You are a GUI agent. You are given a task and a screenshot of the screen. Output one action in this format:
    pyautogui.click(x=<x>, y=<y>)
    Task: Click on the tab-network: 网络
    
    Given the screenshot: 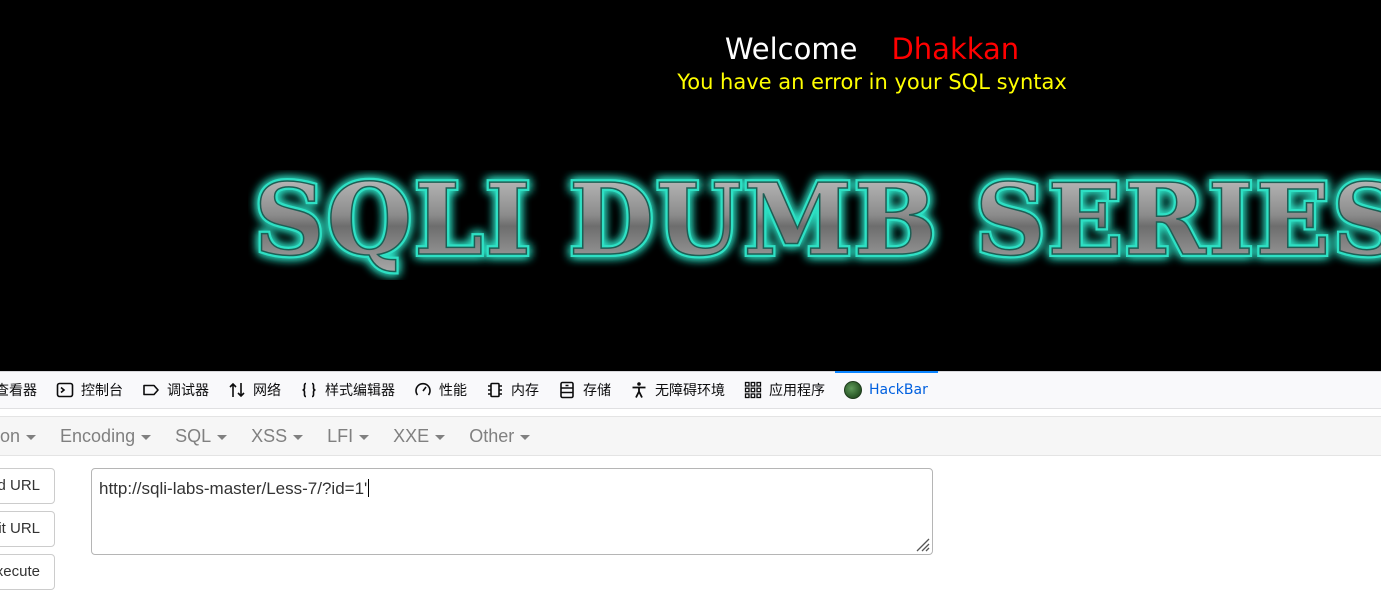 What is the action you would take?
    pyautogui.click(x=255, y=390)
    